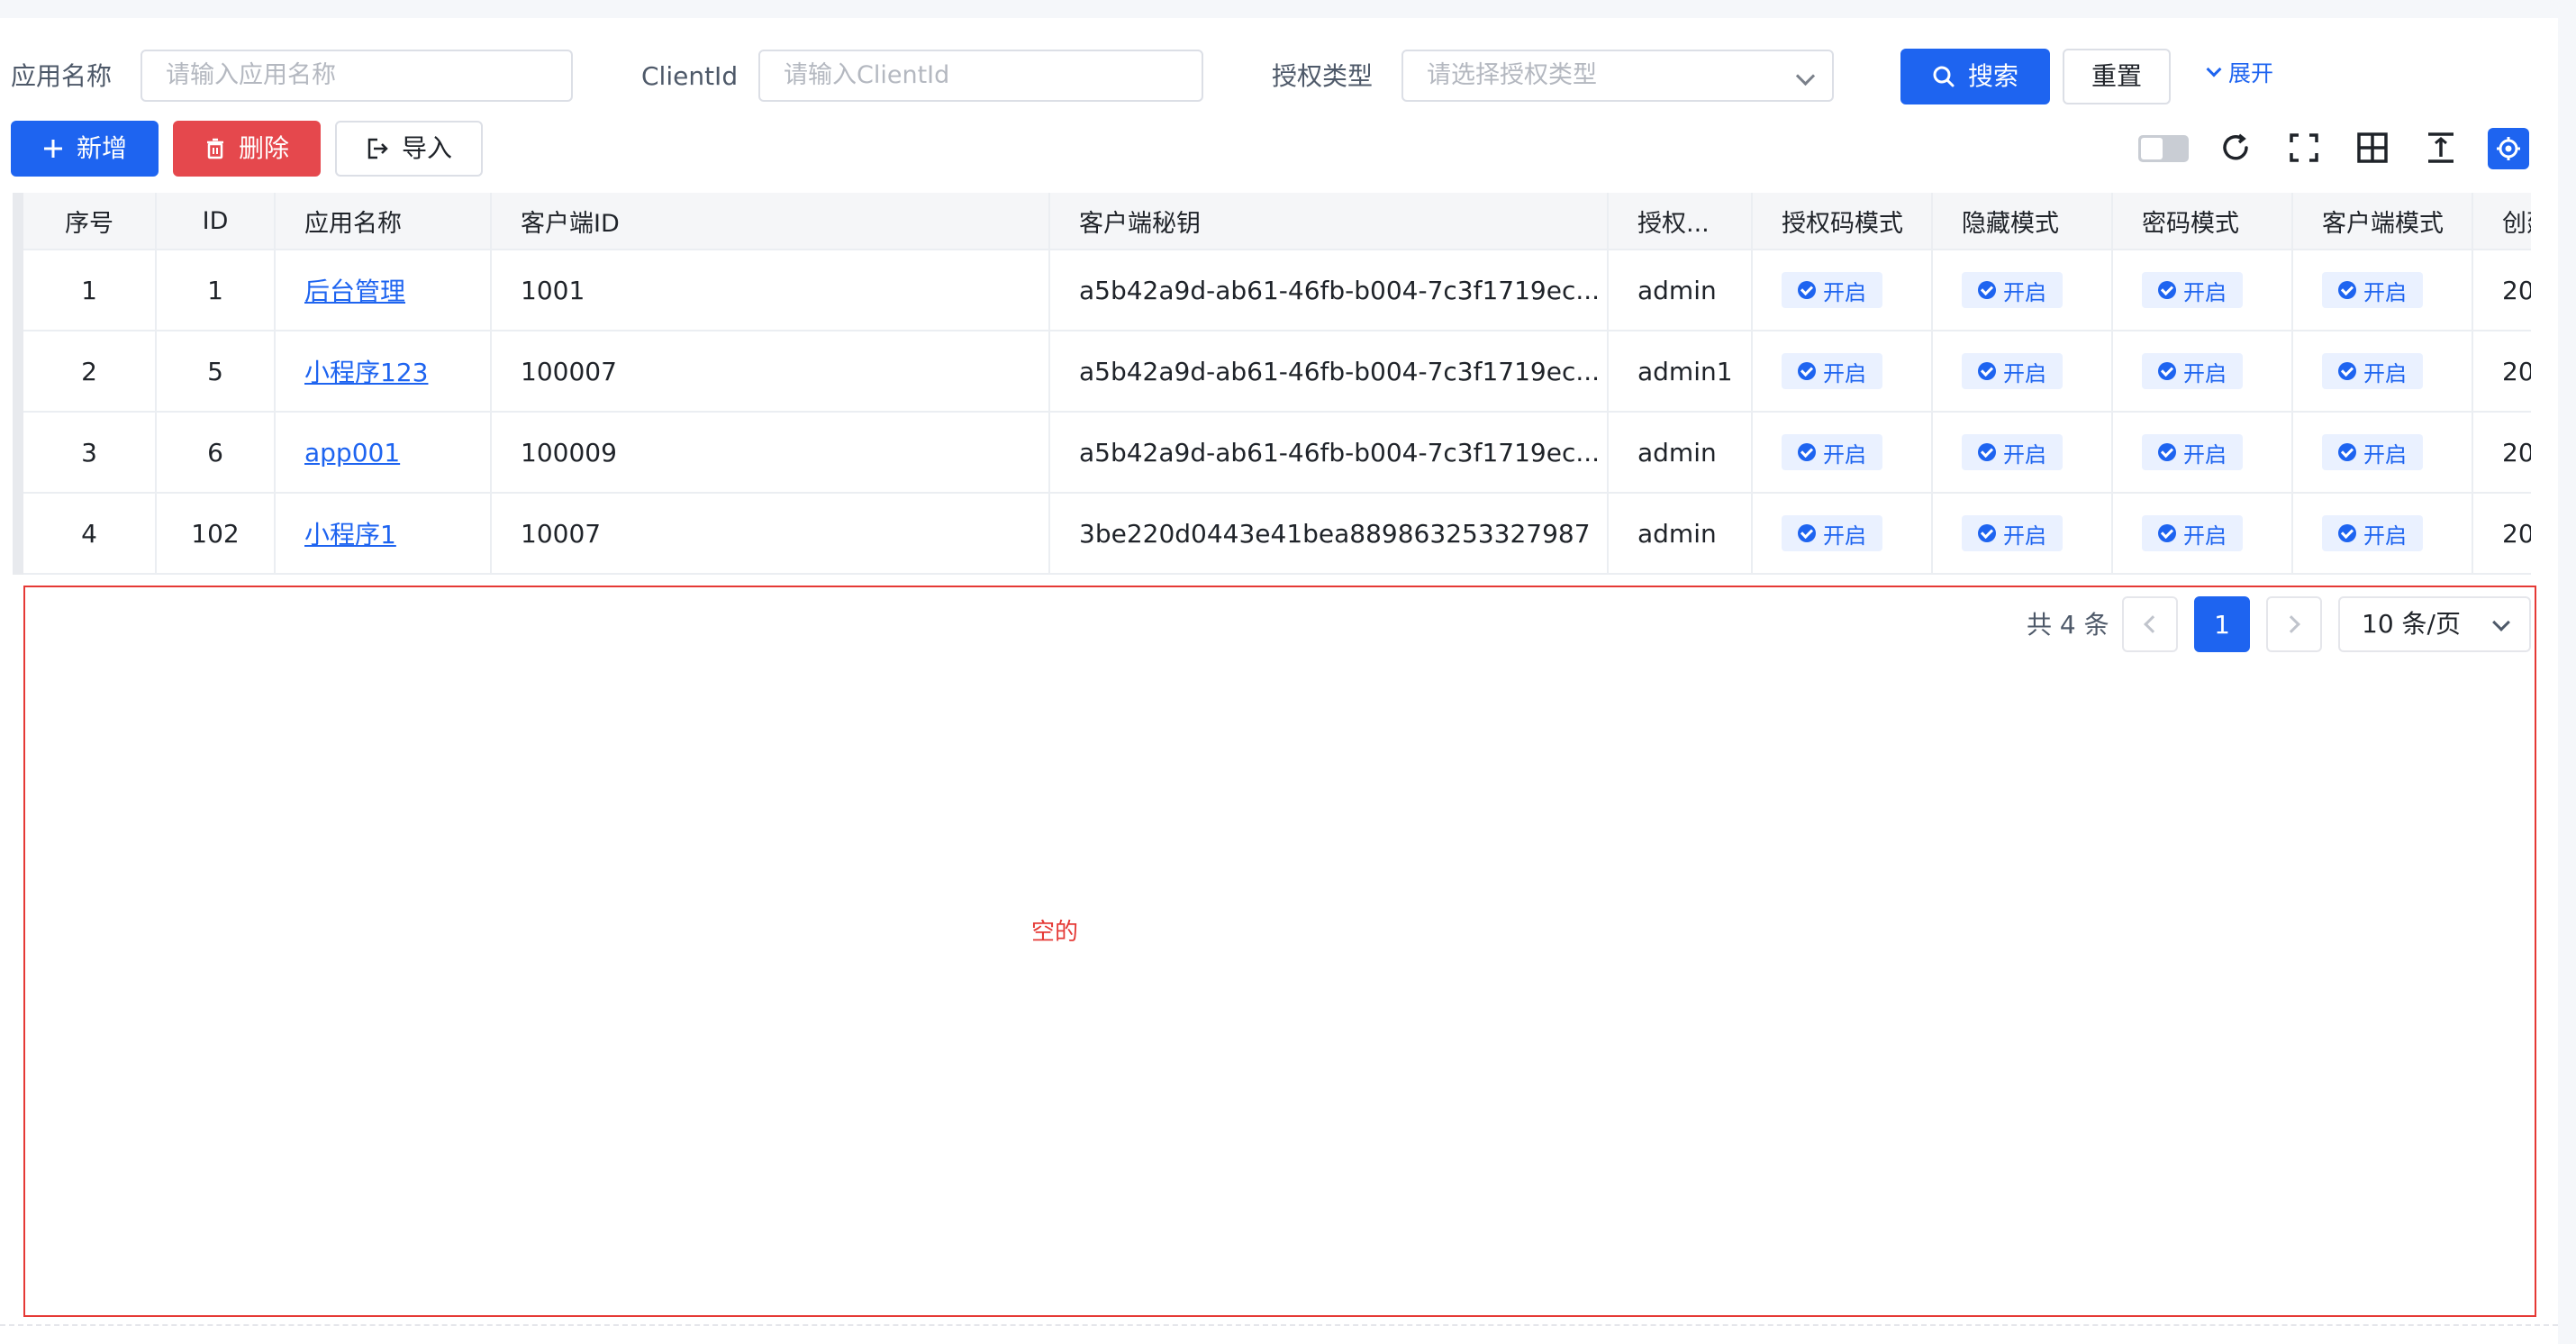 This screenshot has height=1344, width=2576. Describe the element at coordinates (1329, 533) in the screenshot. I see `cell-client-secret: 3be220d0443e41bea889863253327987` at that location.